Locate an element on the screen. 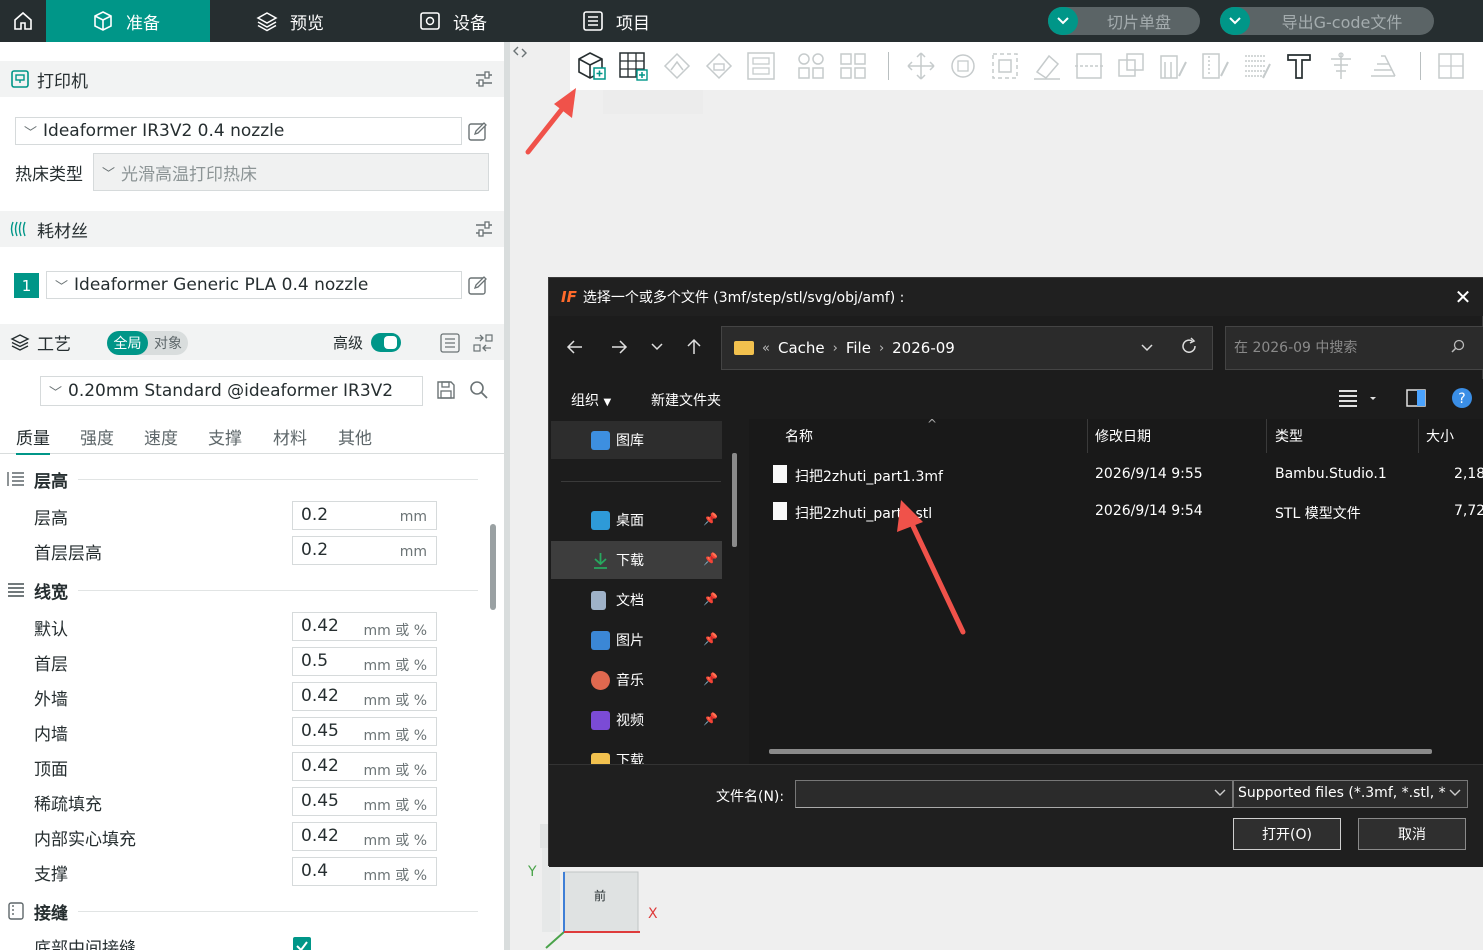 The width and height of the screenshot is (1483, 950). tab-prepare: 准备 is located at coordinates (128, 21).